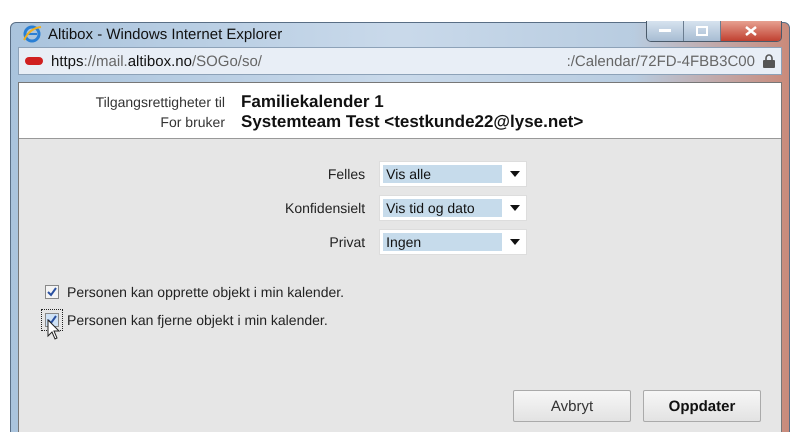 The image size is (792, 432). I want to click on update-button: Oppdater, so click(702, 406).